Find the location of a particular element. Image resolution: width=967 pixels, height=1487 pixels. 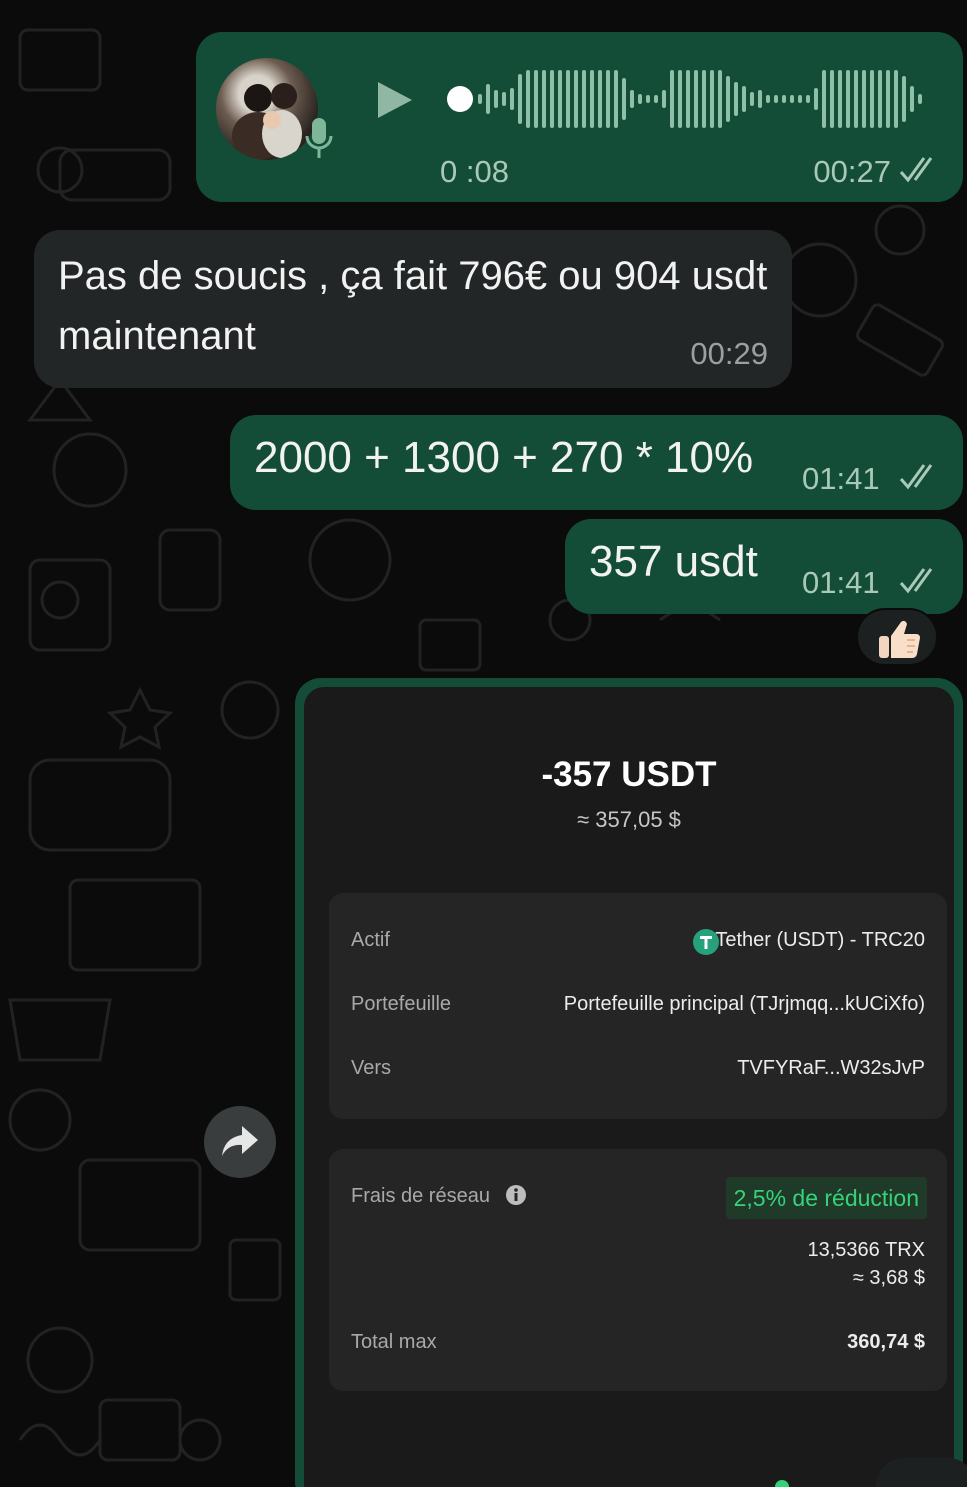

forward-button is located at coordinates (240, 1142).